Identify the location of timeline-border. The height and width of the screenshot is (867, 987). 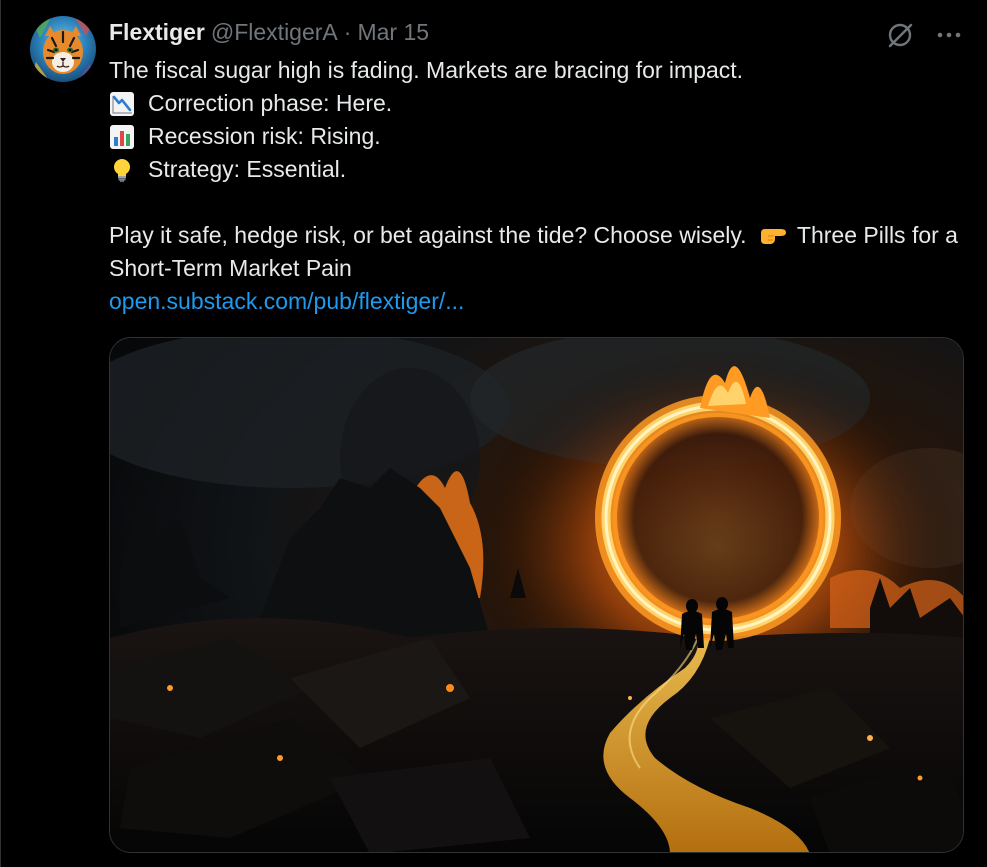
(0, 433).